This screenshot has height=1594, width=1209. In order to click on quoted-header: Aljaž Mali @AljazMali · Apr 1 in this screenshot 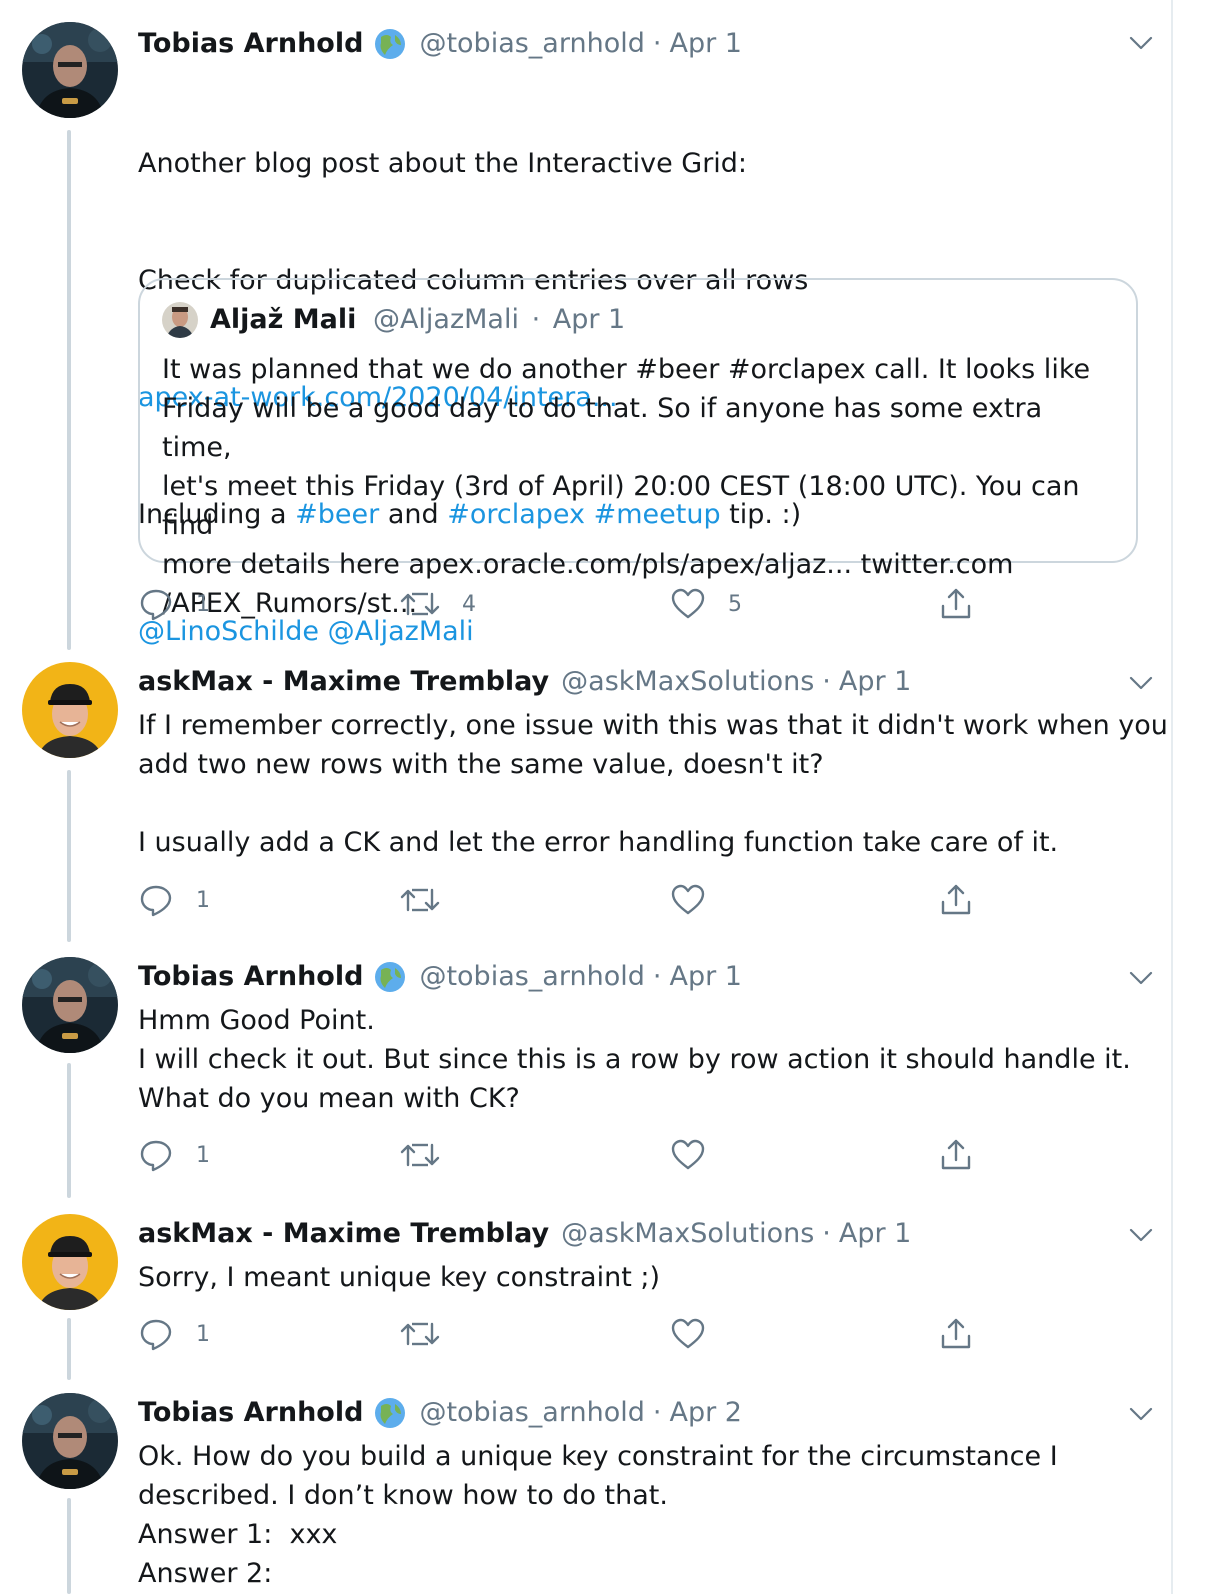, I will do `click(417, 320)`.